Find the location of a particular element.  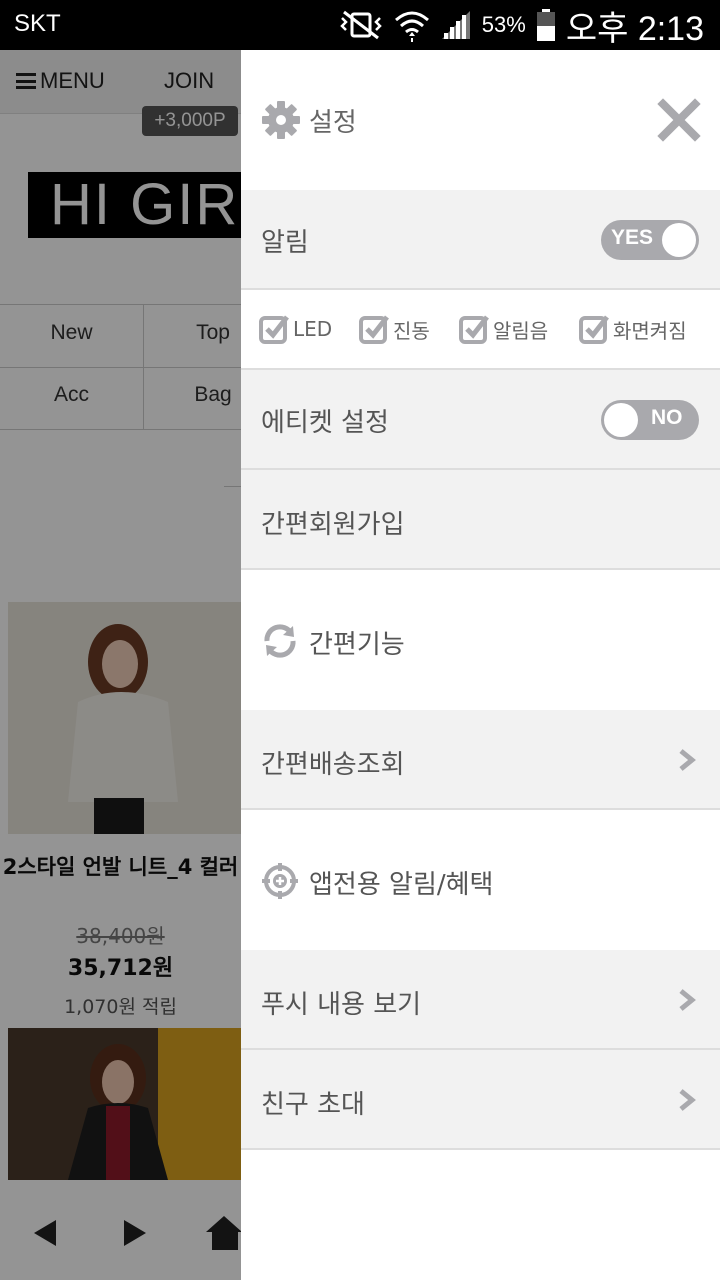

notification-toggle: YES is located at coordinates (650, 240).